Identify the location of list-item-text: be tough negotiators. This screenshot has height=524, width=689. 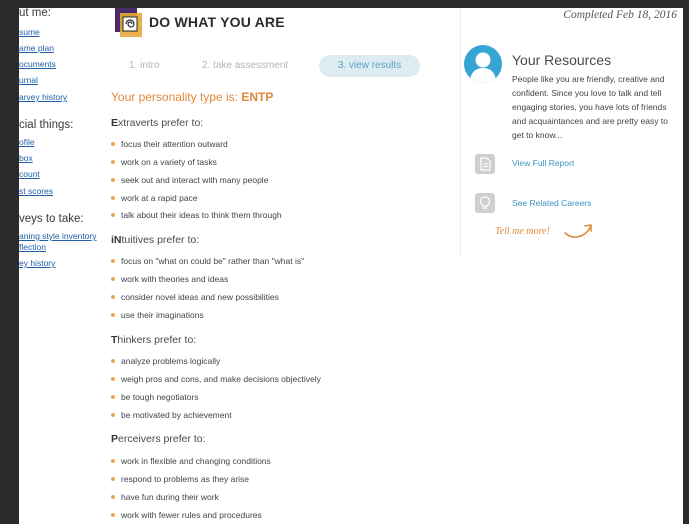
(160, 397).